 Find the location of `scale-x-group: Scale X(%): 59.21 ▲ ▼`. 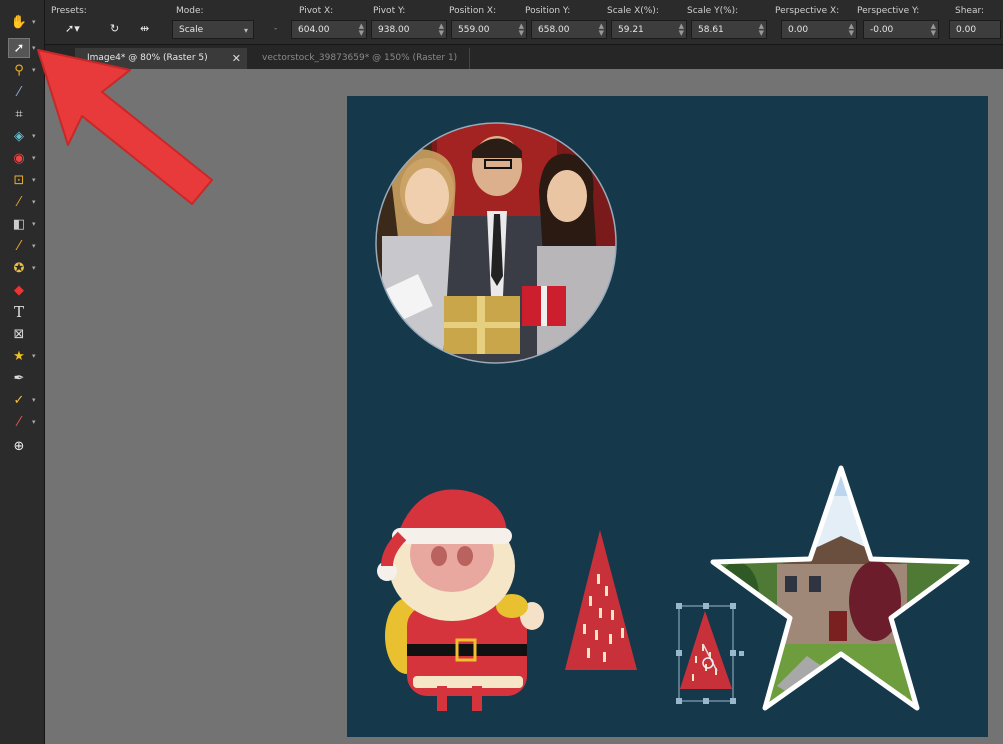

scale-x-group: Scale X(%): 59.21 ▲ ▼ is located at coordinates (648, 22).